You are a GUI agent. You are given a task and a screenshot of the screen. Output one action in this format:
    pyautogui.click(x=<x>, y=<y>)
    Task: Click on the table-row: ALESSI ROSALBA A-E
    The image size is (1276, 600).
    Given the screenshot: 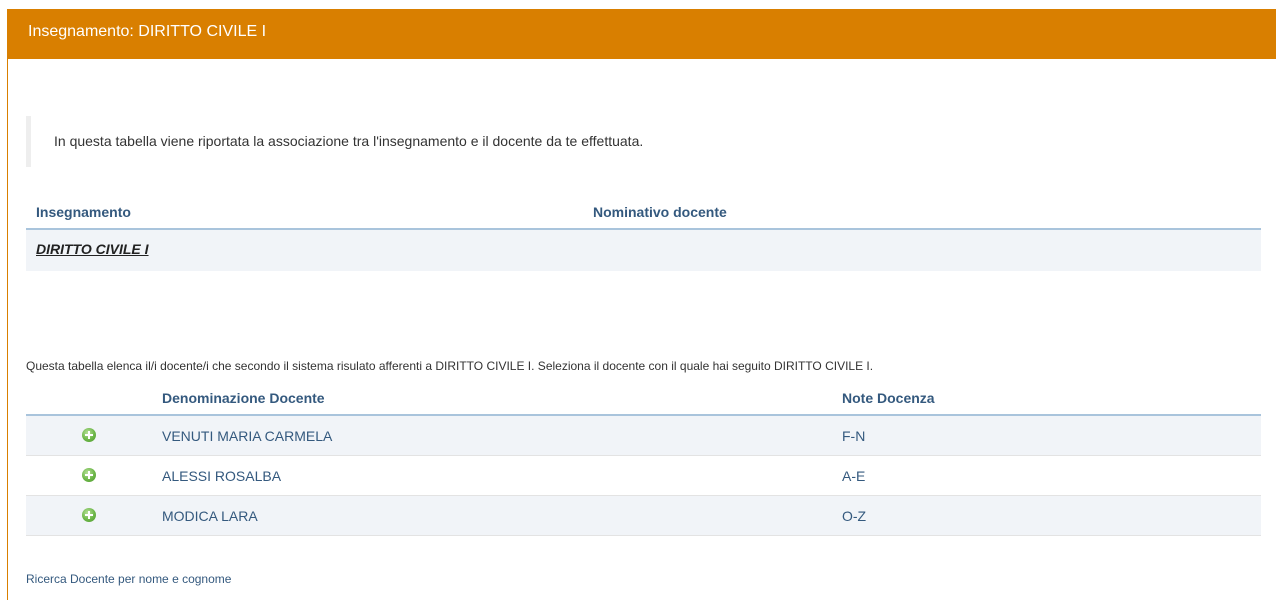 What is the action you would take?
    pyautogui.click(x=643, y=476)
    